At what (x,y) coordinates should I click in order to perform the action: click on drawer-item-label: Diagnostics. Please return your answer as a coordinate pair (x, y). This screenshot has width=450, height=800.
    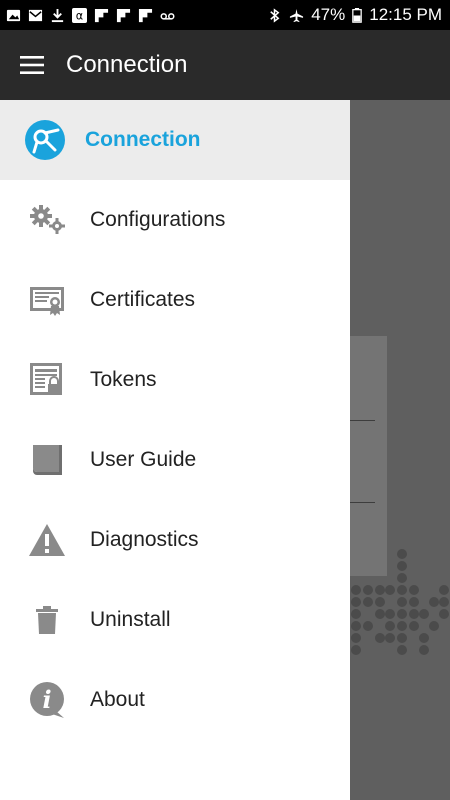
    Looking at the image, I should click on (144, 539).